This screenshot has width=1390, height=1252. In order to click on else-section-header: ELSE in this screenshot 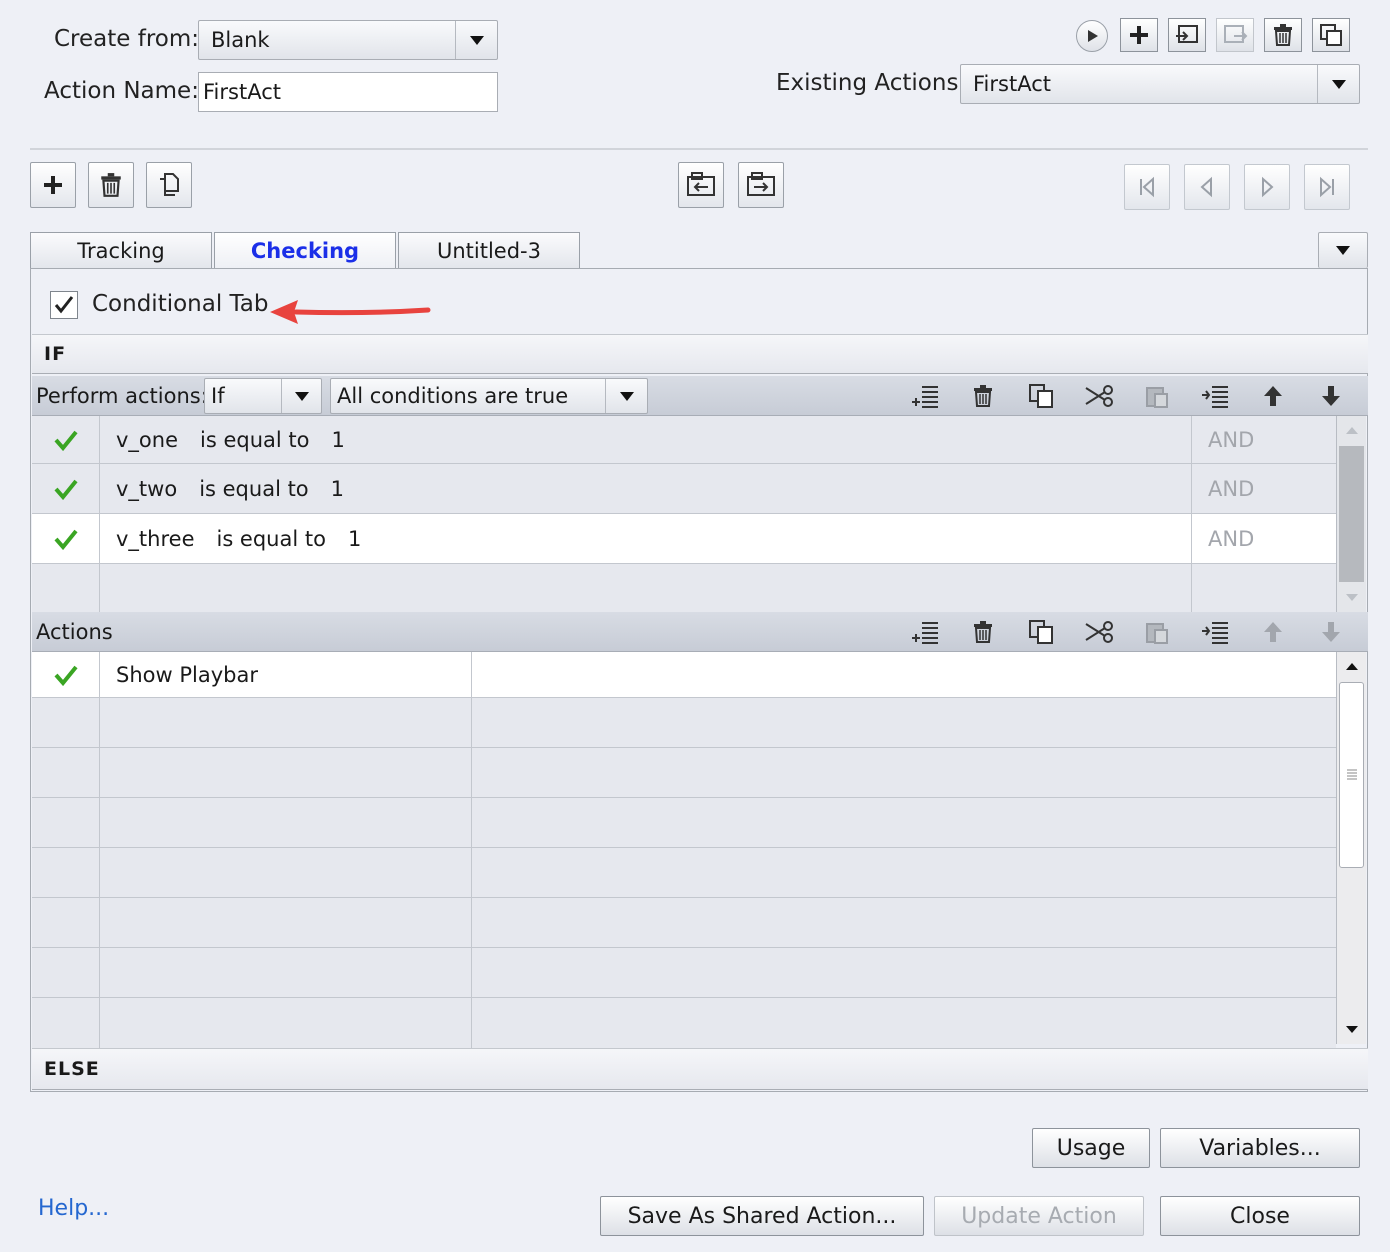, I will do `click(700, 1069)`.